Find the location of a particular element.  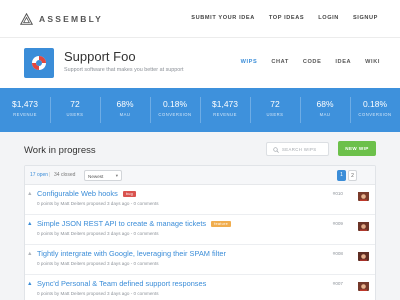

nav-login: LOGIN is located at coordinates (328, 18).